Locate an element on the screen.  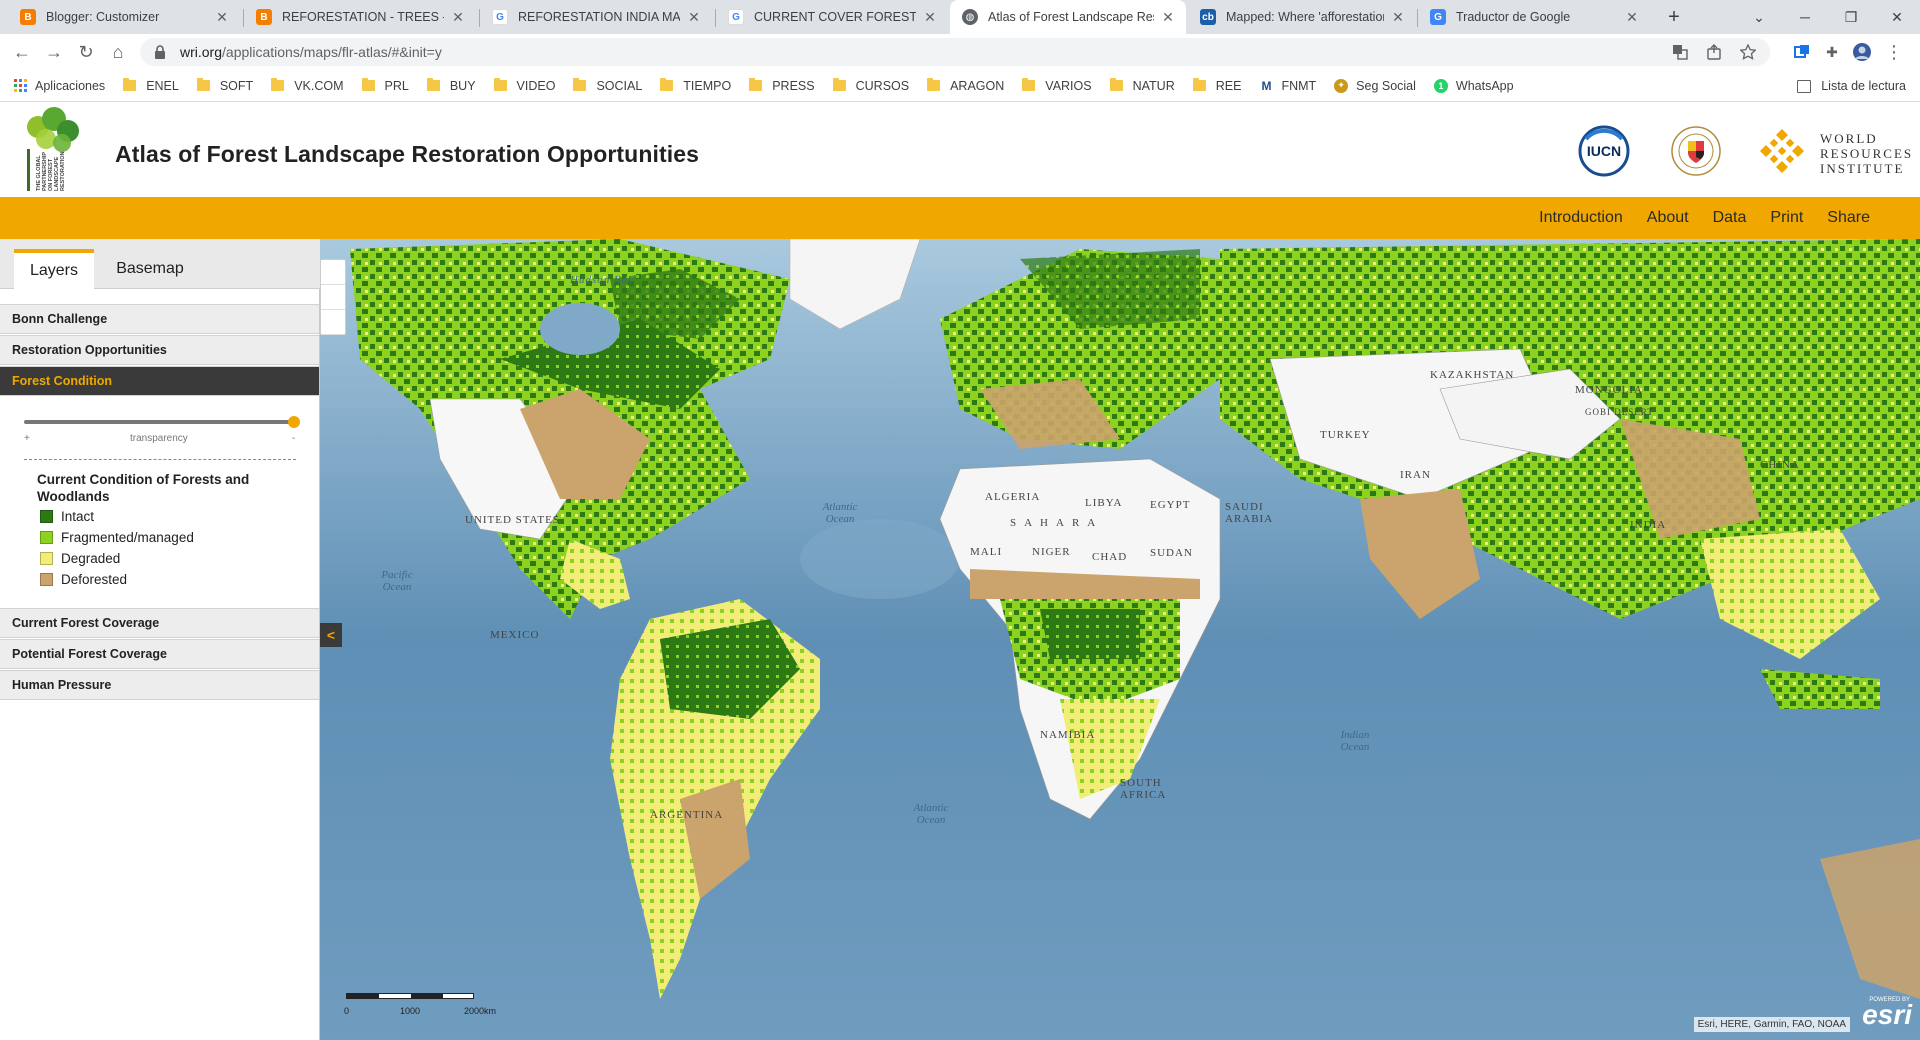
translate-page-icon is located at coordinates (1680, 52).